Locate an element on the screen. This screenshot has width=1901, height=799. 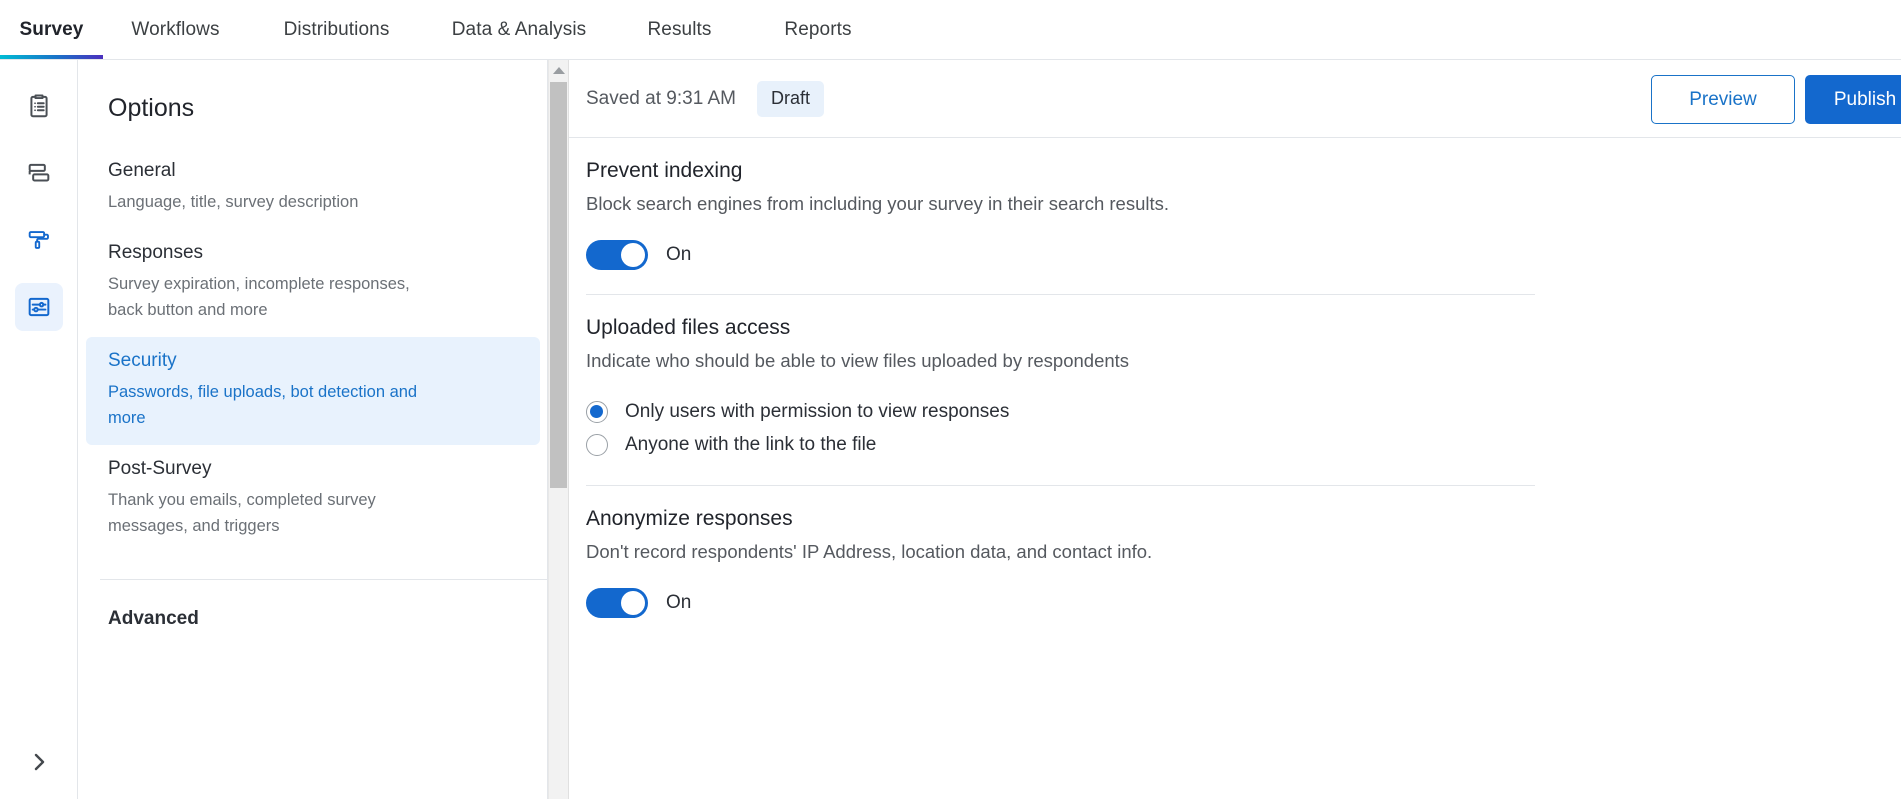
options-sliders-icon is located at coordinates (39, 307).